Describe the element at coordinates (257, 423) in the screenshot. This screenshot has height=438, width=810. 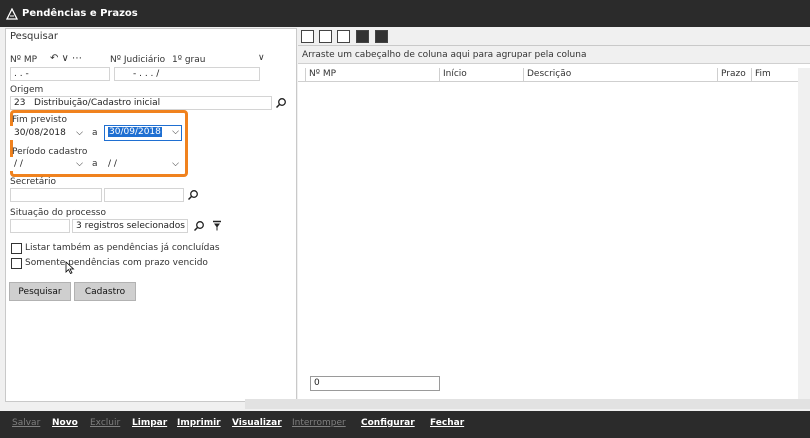
I see `visualizar-button: Visualizar` at that location.